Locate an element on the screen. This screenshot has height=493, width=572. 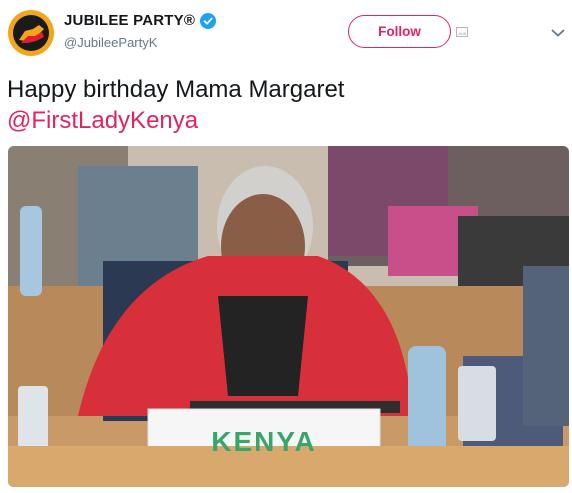
image-icon is located at coordinates (462, 32).